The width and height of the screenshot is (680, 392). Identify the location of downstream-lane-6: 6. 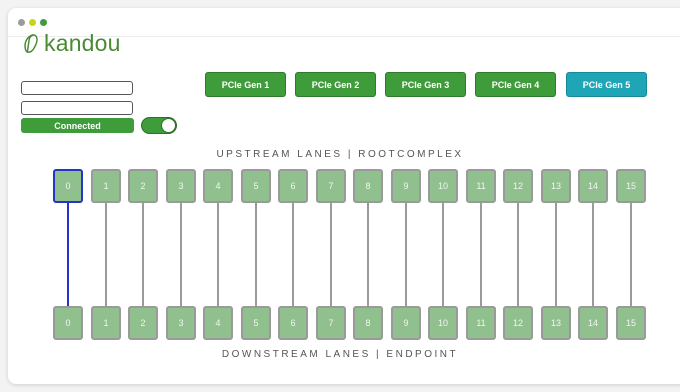
(293, 323).